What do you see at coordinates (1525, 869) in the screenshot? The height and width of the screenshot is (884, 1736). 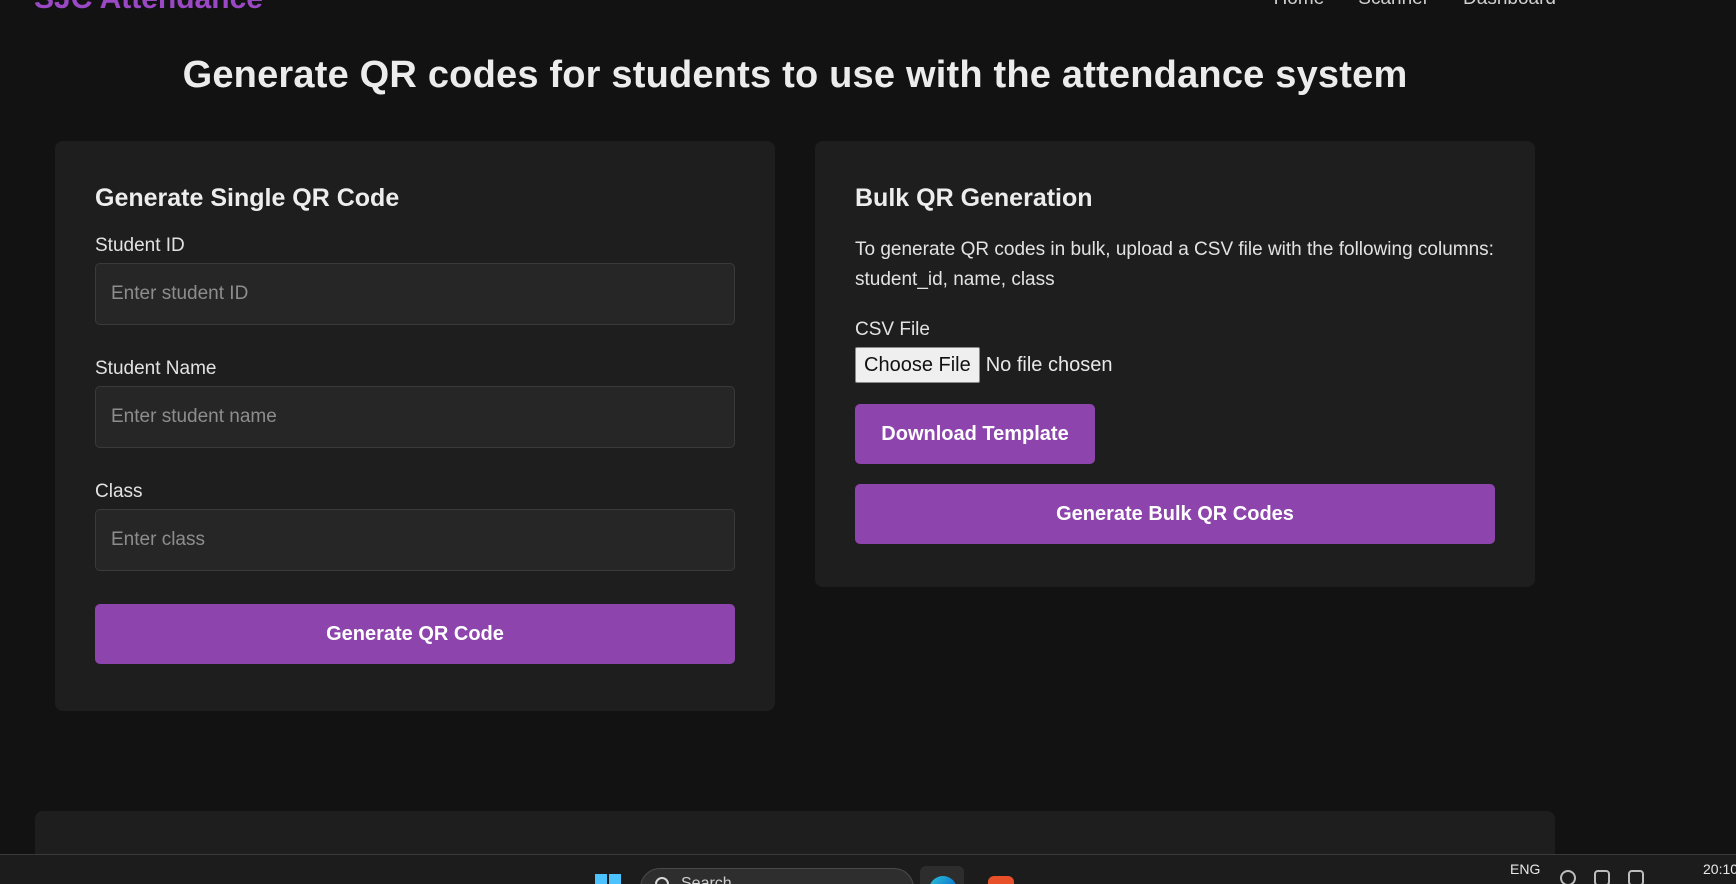 I see `language-indicator: ENG` at bounding box center [1525, 869].